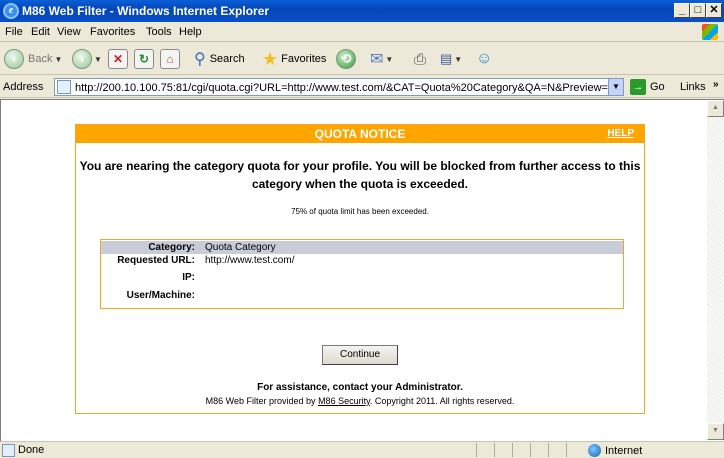 The image size is (724, 458). What do you see at coordinates (362, 32) in the screenshot?
I see `menu-bar: File Edit View Favorites Tools Help` at bounding box center [362, 32].